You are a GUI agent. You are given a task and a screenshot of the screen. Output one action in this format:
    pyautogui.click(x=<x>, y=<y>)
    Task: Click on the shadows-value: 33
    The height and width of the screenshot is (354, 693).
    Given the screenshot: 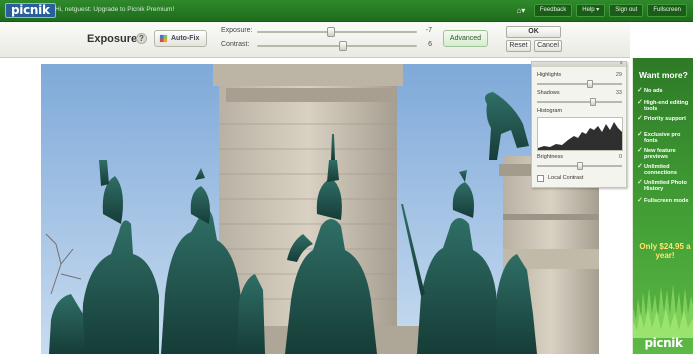 What is the action you would take?
    pyautogui.click(x=618, y=93)
    